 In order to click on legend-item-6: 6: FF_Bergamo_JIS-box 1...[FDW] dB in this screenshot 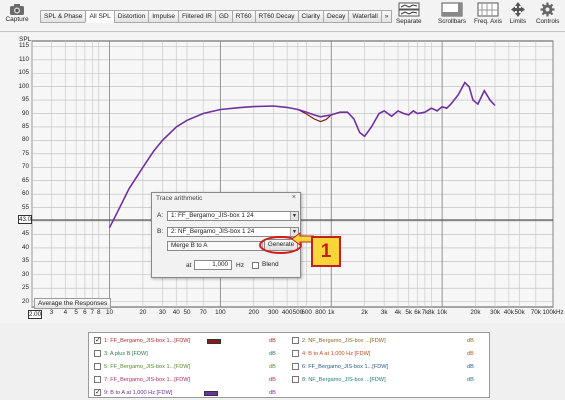, I will do `click(389, 367)`.